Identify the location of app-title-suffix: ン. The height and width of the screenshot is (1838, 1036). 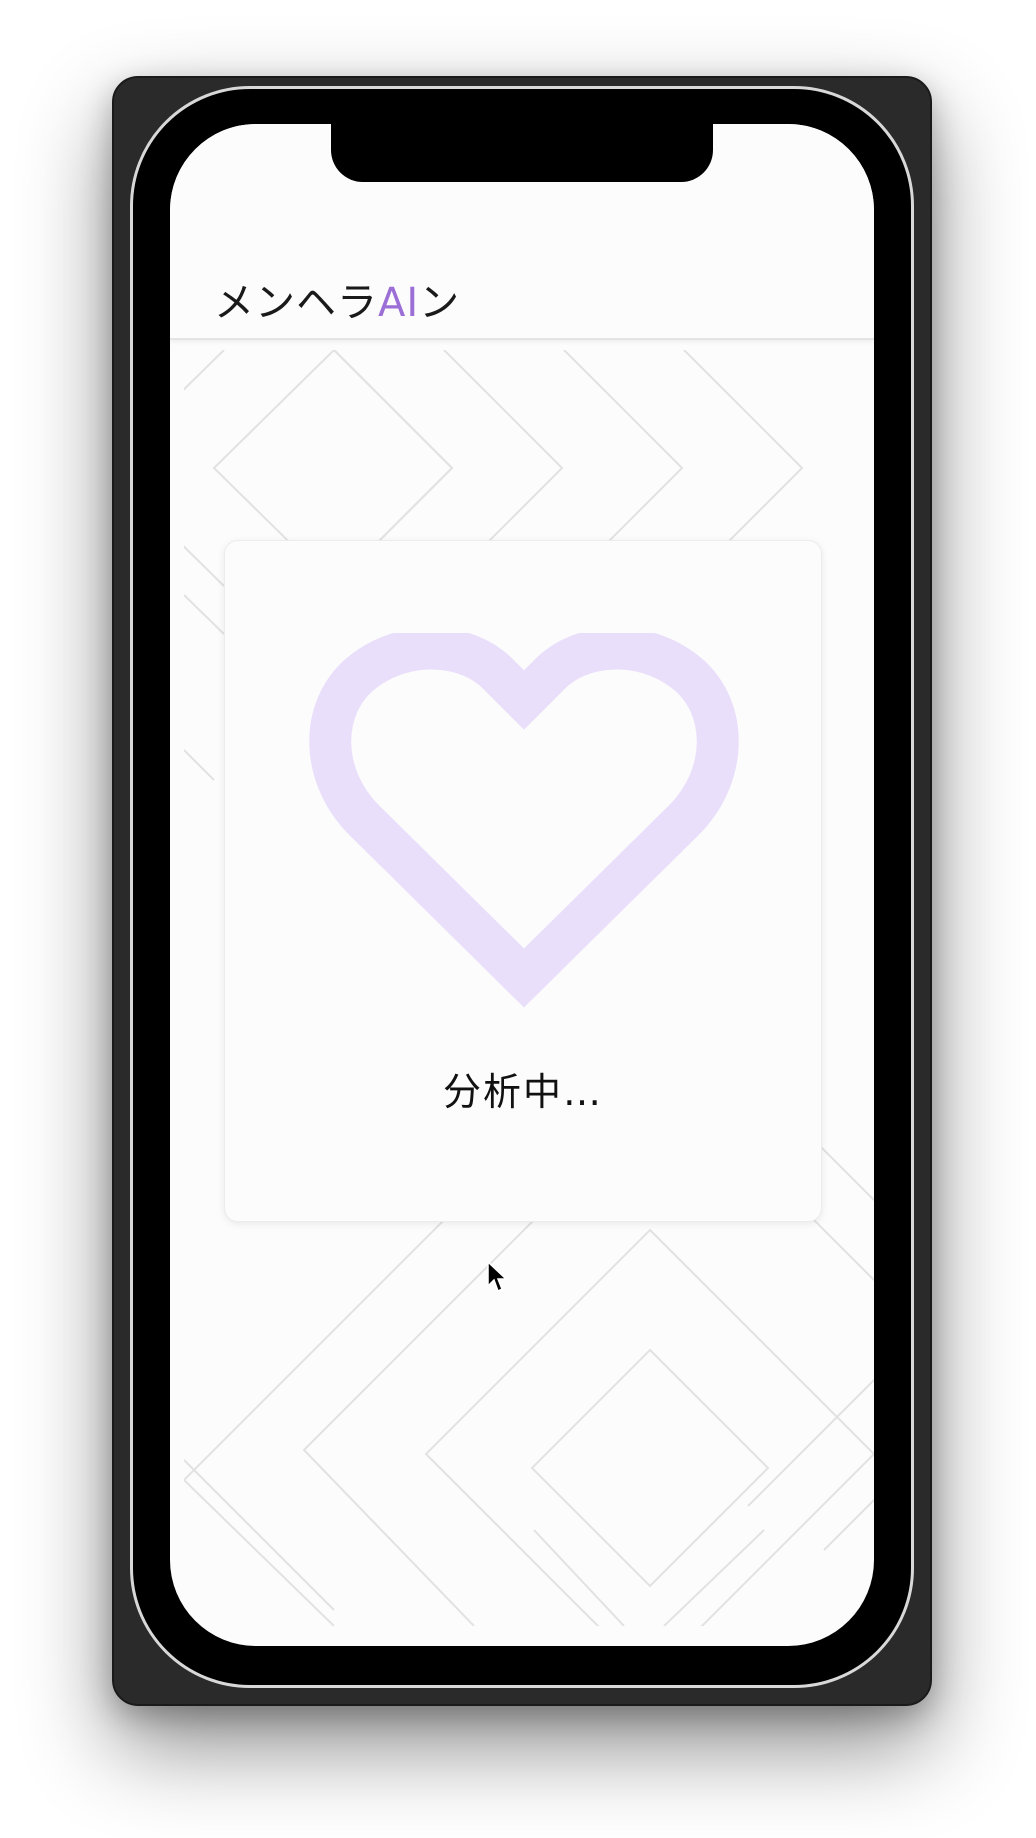
(440, 303).